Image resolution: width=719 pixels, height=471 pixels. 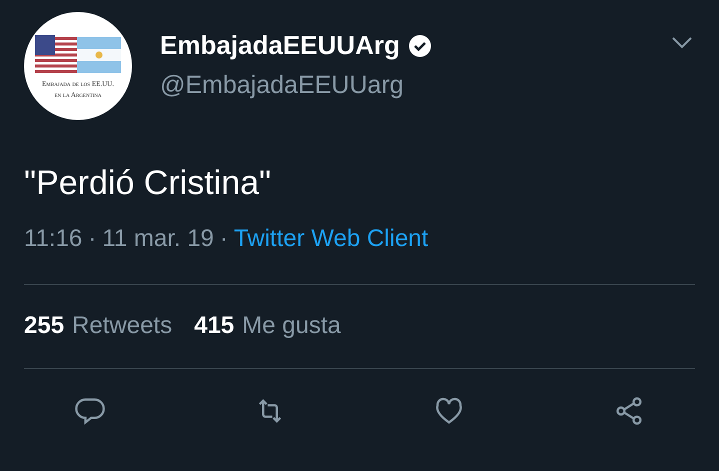 I want to click on author-handle: @EmbajadaEEUUarg, so click(x=401, y=85).